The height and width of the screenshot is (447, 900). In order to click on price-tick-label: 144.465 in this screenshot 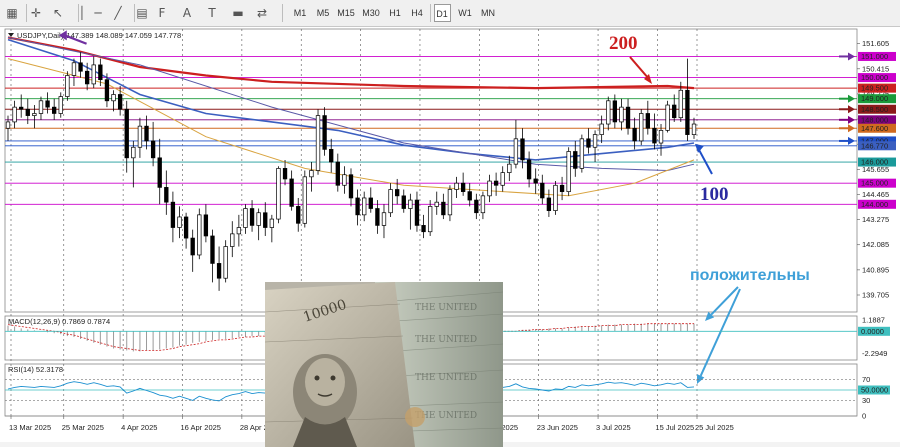, I will do `click(875, 194)`.